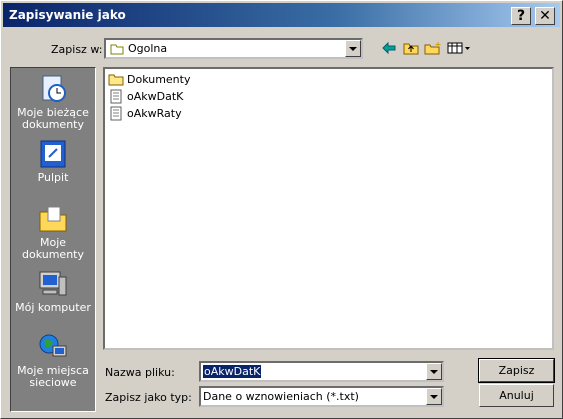  I want to click on window-title: Zapisywanie jako, so click(67, 15).